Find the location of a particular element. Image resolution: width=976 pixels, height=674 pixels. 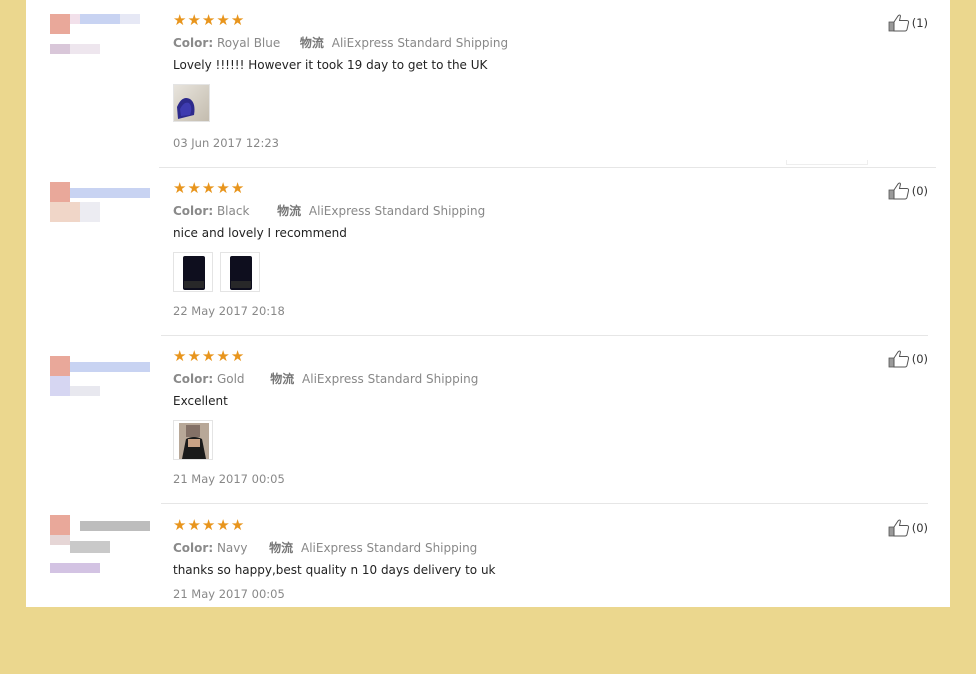

color-value: Royal Blue is located at coordinates (248, 43).